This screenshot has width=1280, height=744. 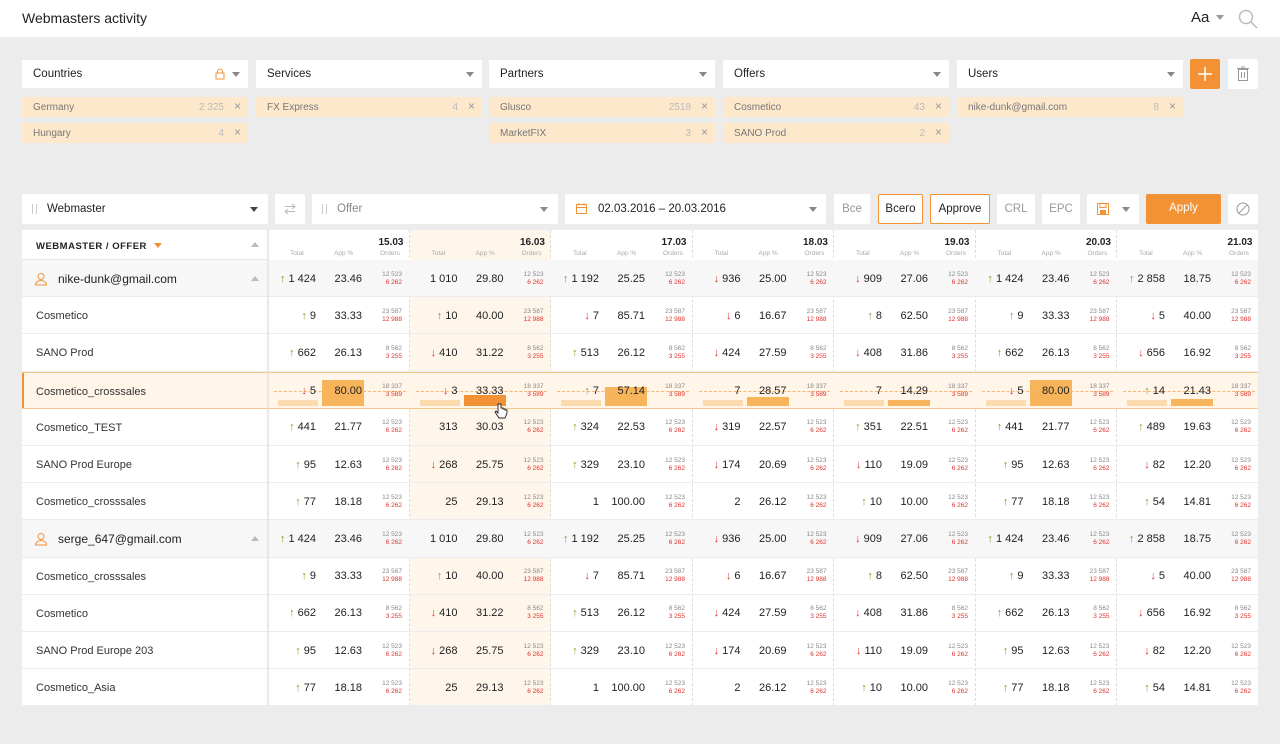 What do you see at coordinates (1155, 352) in the screenshot?
I see `total-number: 656` at bounding box center [1155, 352].